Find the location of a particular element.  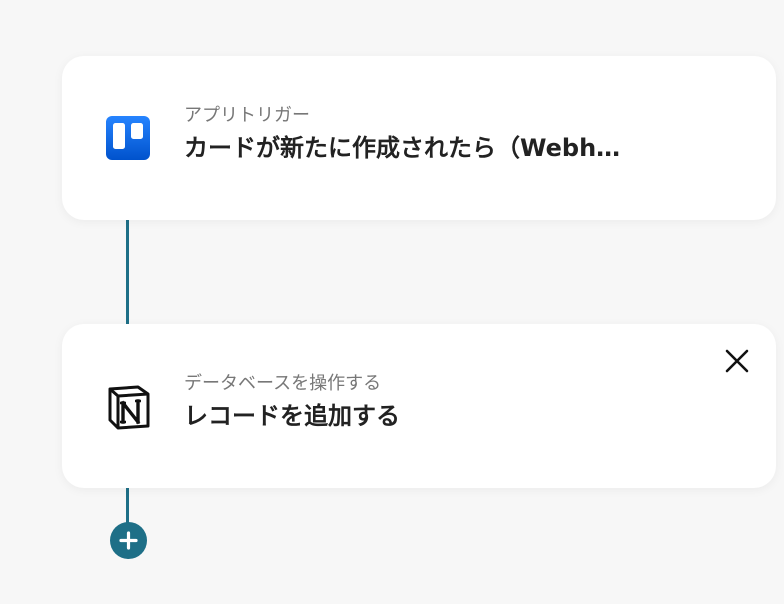

notion-icon is located at coordinates (128, 407).